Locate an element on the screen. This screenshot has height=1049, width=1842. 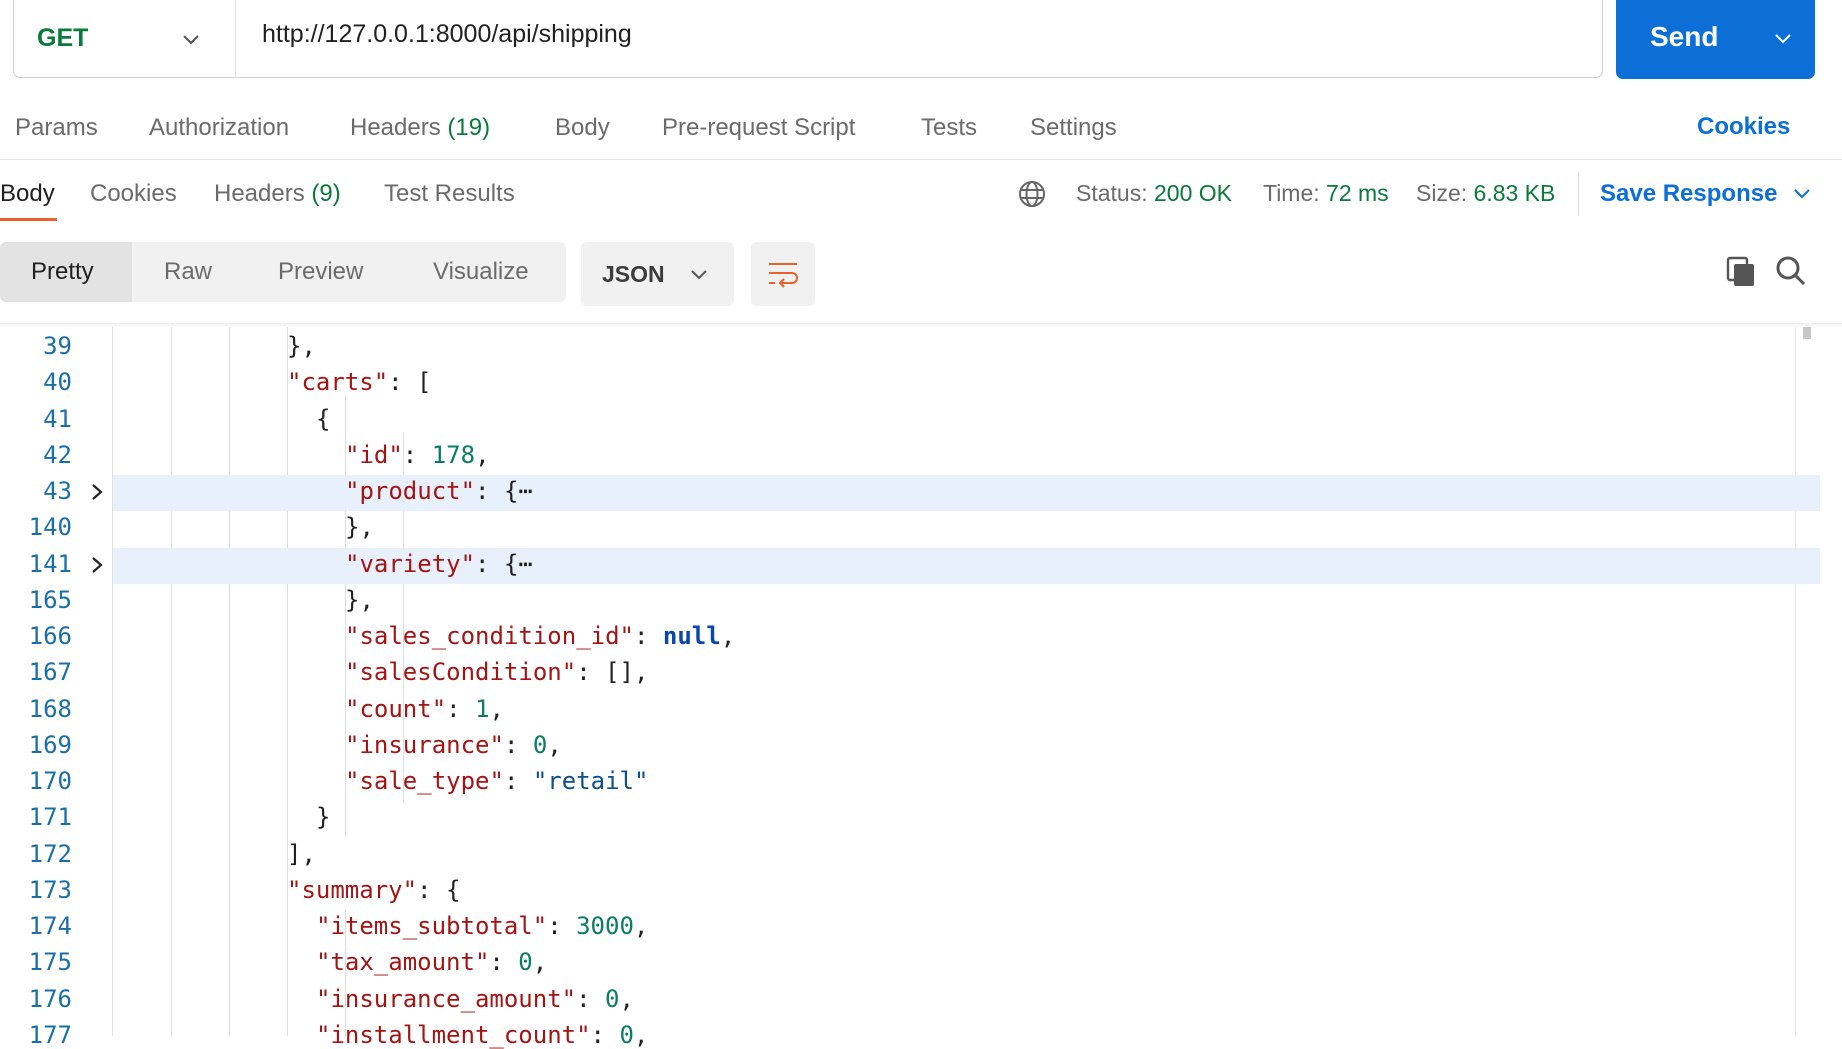
search-icon is located at coordinates (1791, 271).